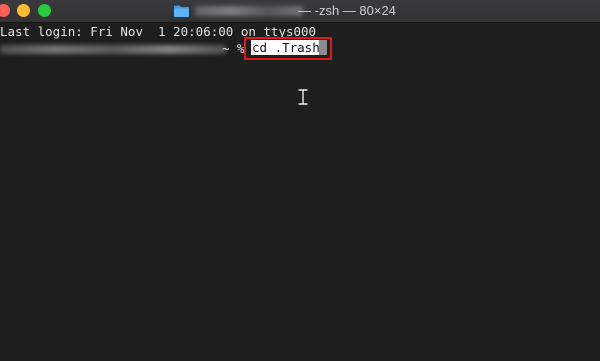  I want to click on terminal-cursor, so click(323, 47).